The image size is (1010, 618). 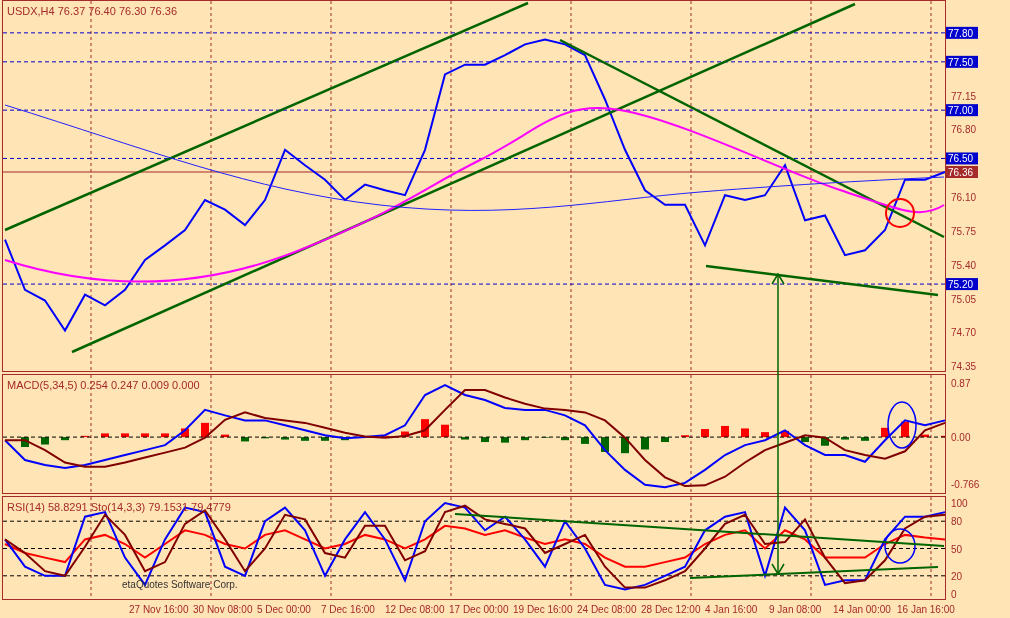 I want to click on axis-label: 74.35, so click(x=964, y=366).